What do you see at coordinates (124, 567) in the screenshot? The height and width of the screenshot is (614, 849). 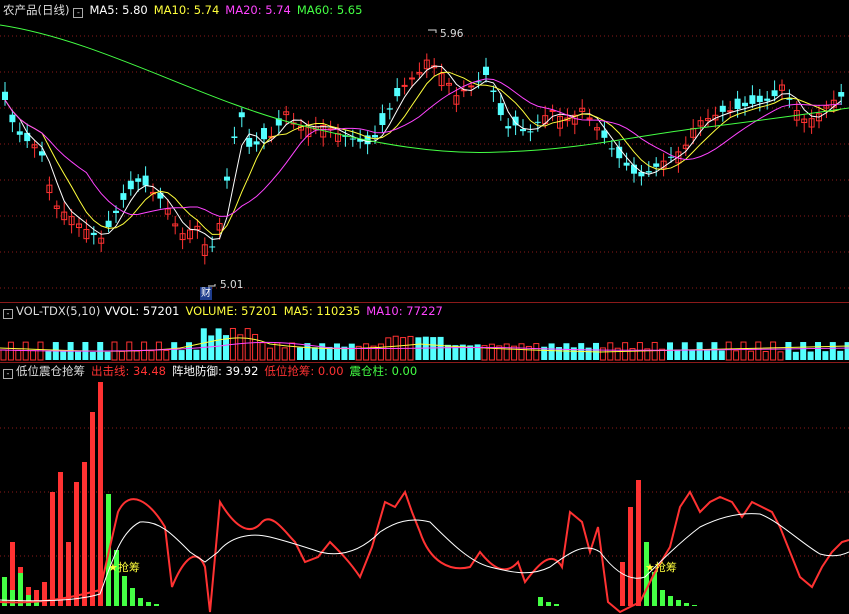 I see `signal-label: ★抢筹` at bounding box center [124, 567].